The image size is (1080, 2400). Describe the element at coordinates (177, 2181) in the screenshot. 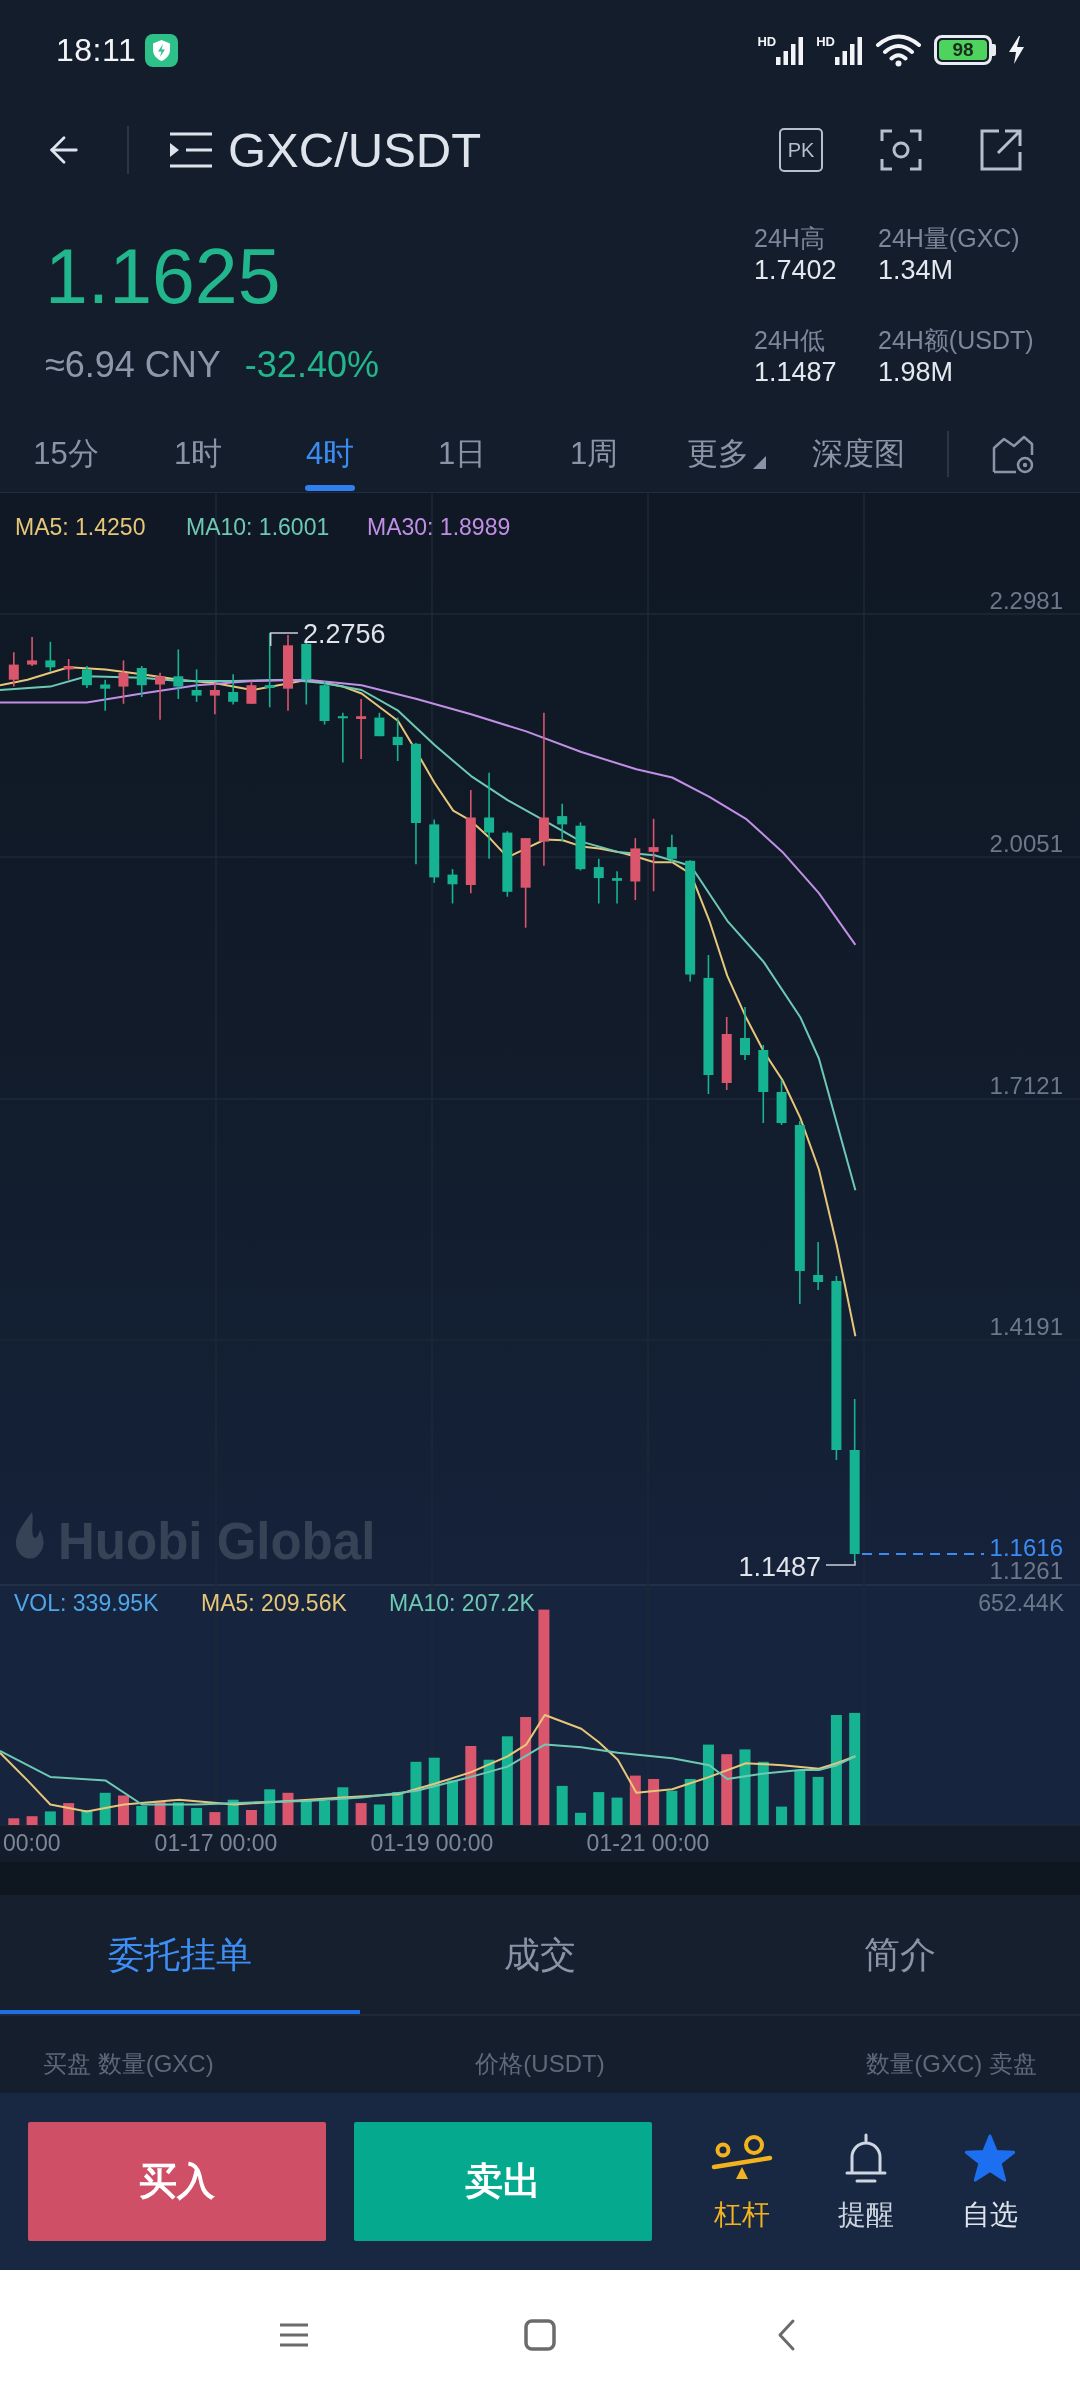

I see `buy-button: 买入` at that location.